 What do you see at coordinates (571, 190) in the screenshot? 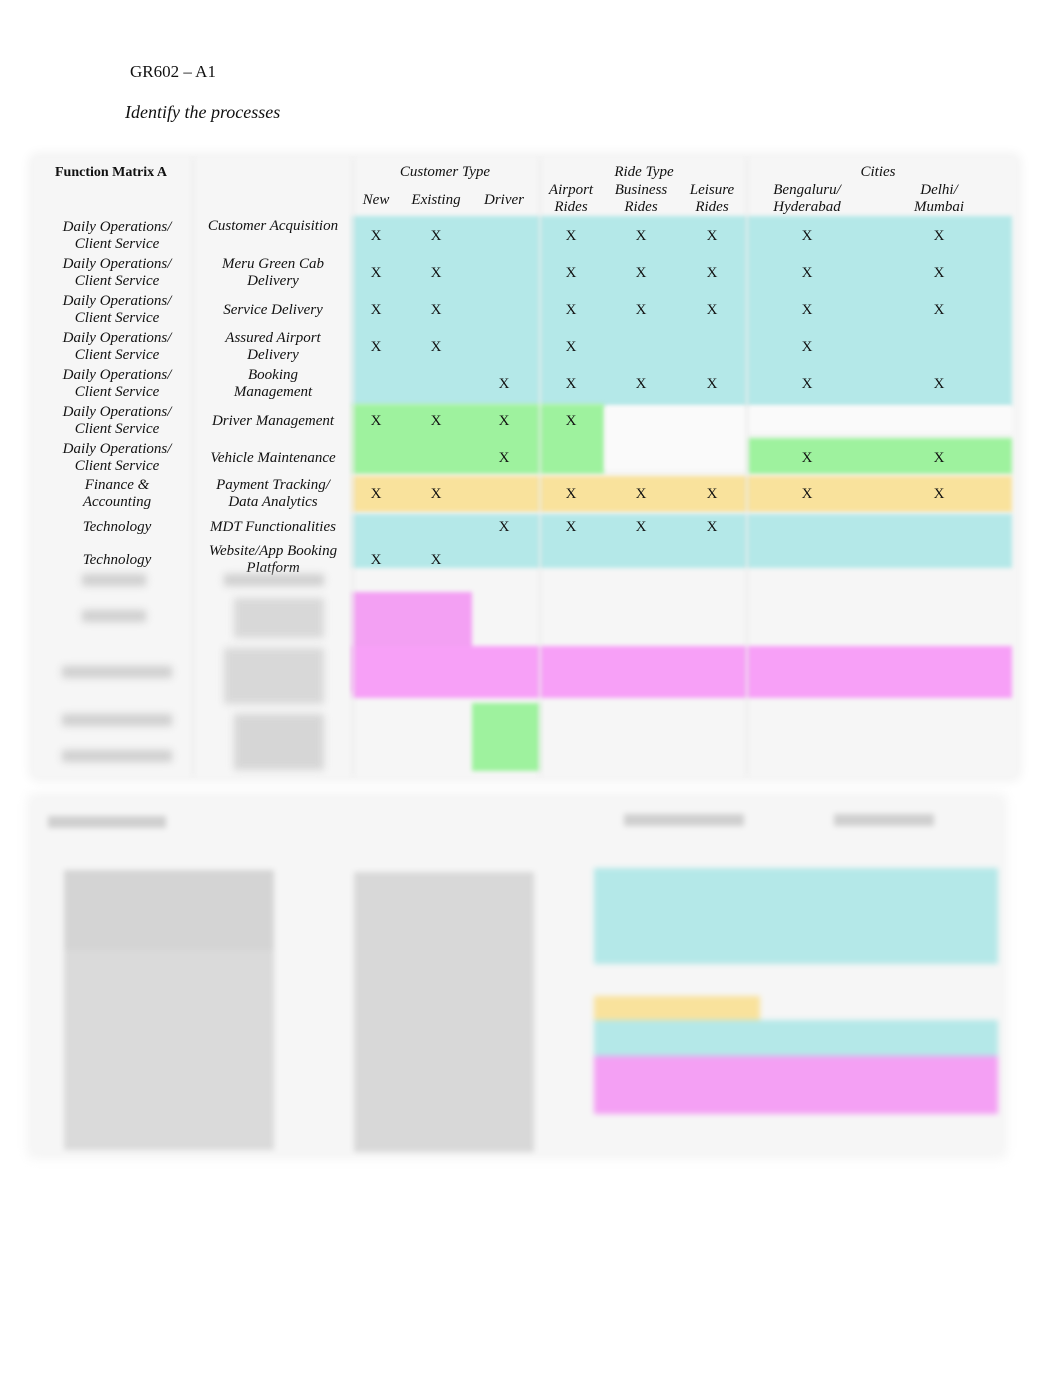
I see `col-header-airport-line1: Airport` at bounding box center [571, 190].